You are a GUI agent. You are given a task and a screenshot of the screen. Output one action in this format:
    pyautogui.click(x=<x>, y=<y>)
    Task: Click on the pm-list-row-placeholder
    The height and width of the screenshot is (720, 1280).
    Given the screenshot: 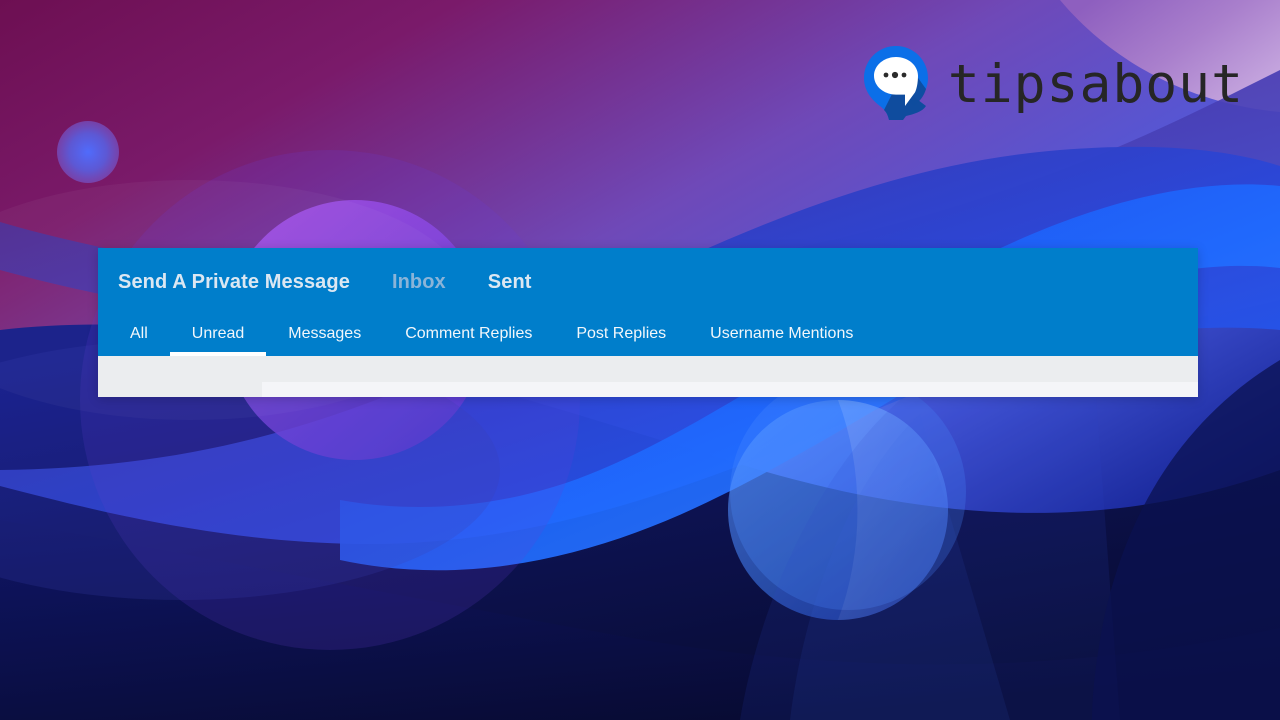 What is the action you would take?
    pyautogui.click(x=730, y=389)
    